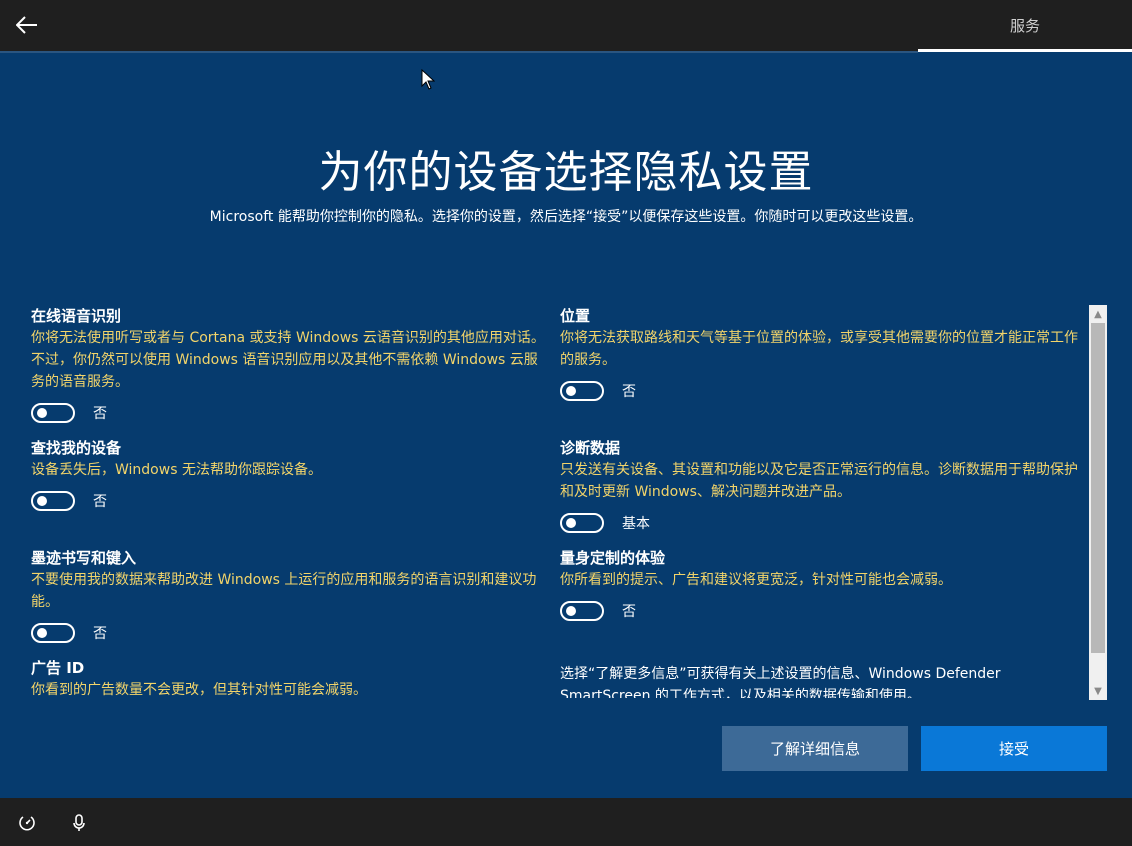  I want to click on toggle-state-label: 基本, so click(636, 524).